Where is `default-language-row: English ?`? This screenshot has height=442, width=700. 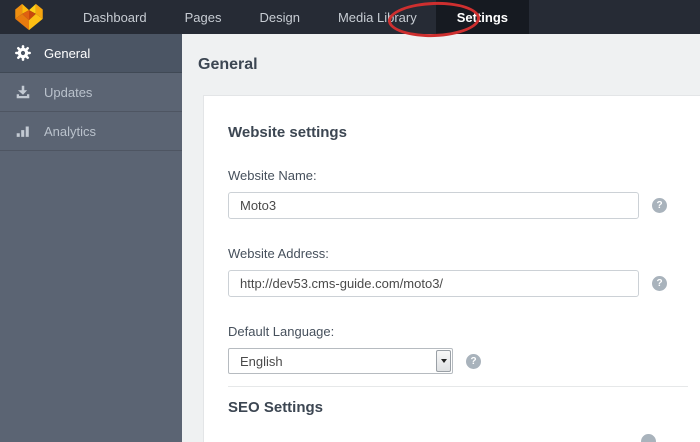 default-language-row: English ? is located at coordinates (464, 361).